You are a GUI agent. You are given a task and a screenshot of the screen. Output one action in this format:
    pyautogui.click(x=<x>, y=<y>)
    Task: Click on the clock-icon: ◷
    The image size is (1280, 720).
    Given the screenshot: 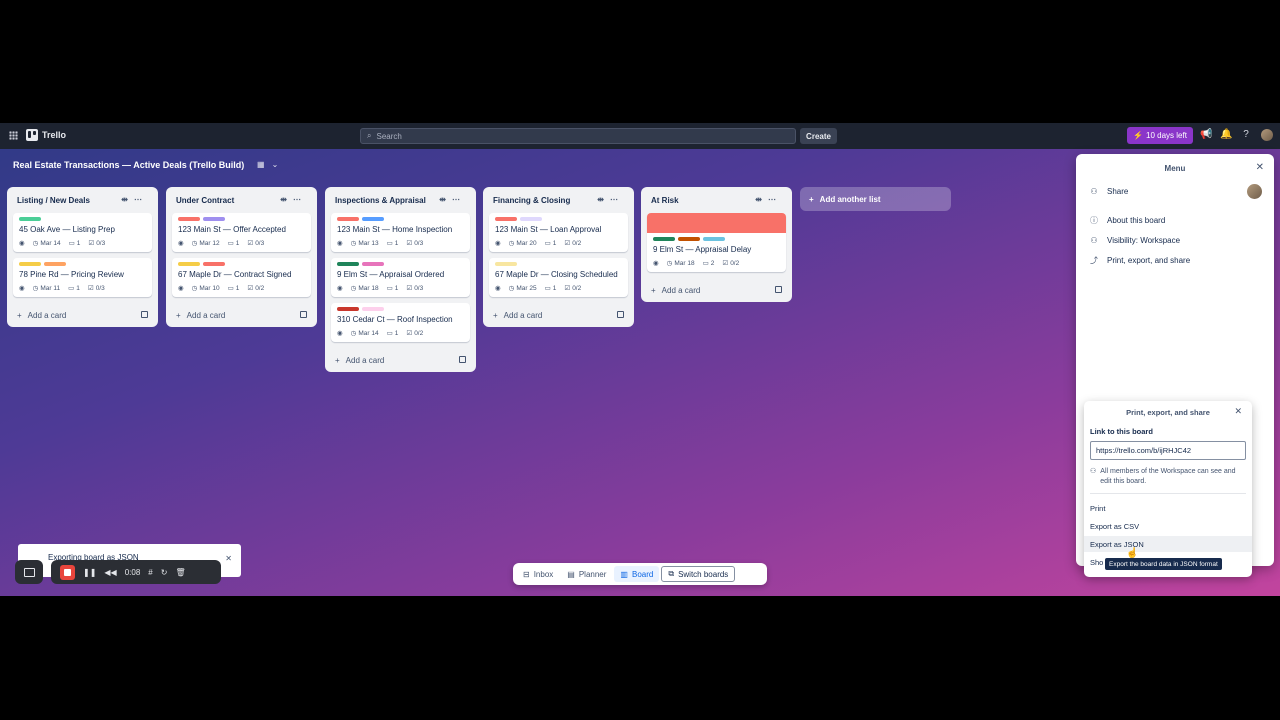 What is the action you would take?
    pyautogui.click(x=35, y=243)
    